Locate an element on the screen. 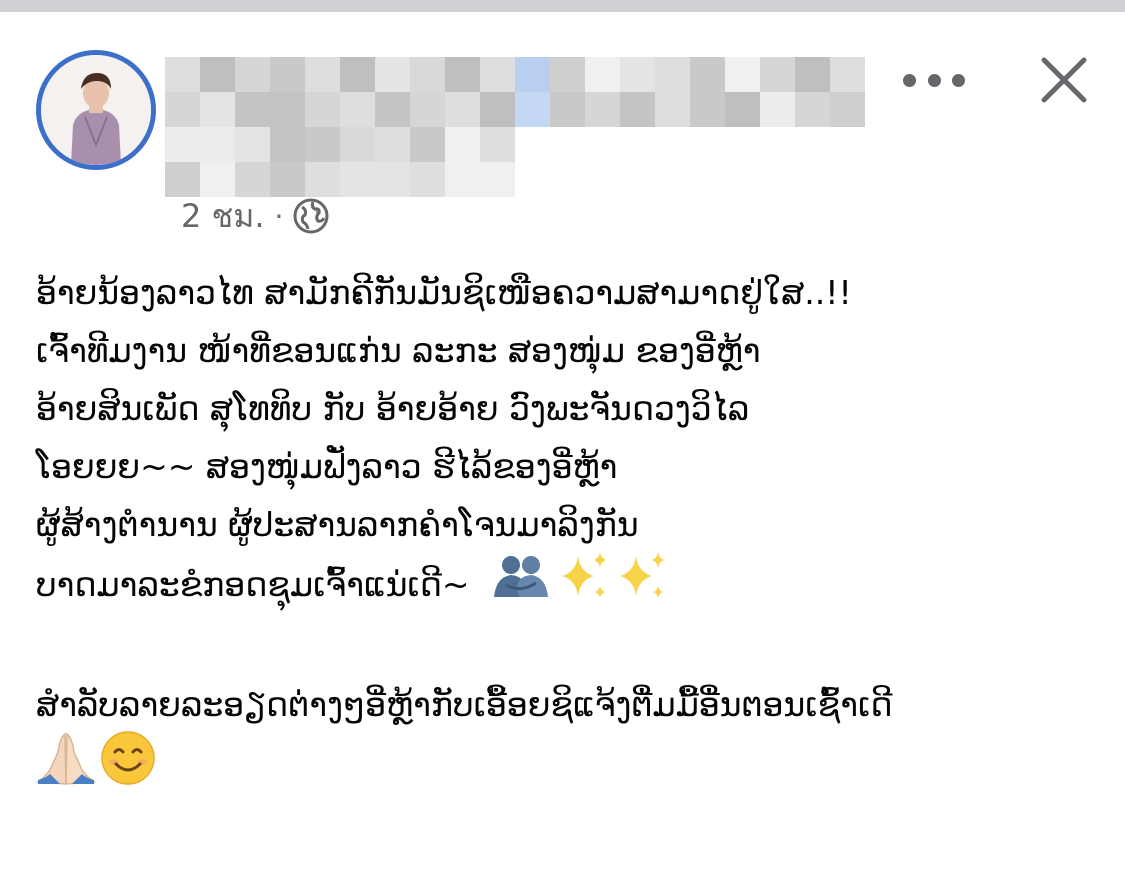  post-meta: 2 ชม. · is located at coordinates (255, 216).